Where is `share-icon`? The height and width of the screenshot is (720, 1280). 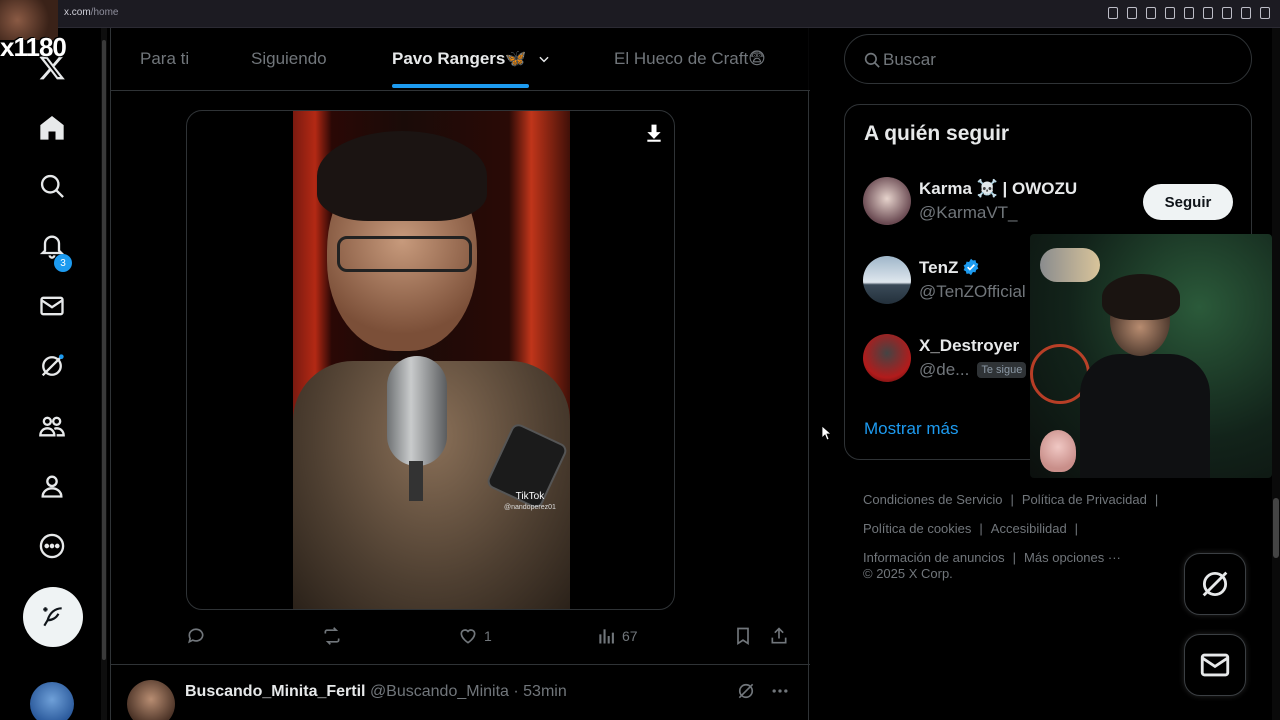
share-icon is located at coordinates (779, 635).